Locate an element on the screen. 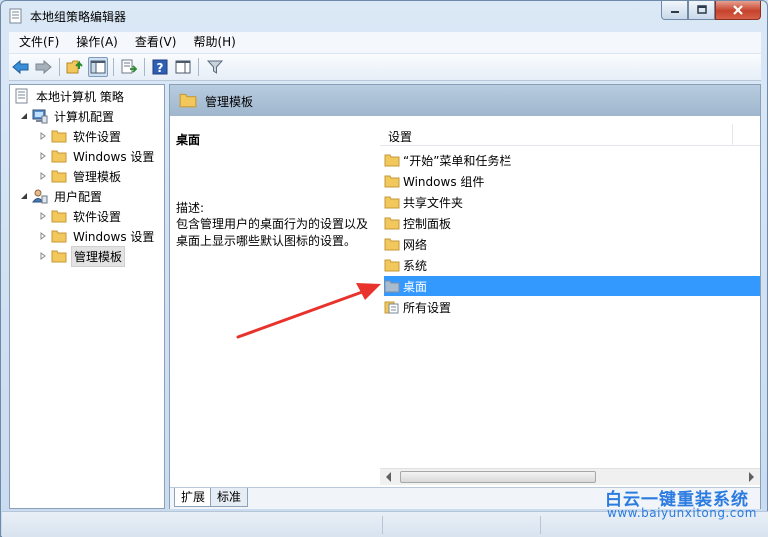 Image resolution: width=768 pixels, height=537 pixels. list-item-windows-components: Windows 组件 is located at coordinates (572, 181).